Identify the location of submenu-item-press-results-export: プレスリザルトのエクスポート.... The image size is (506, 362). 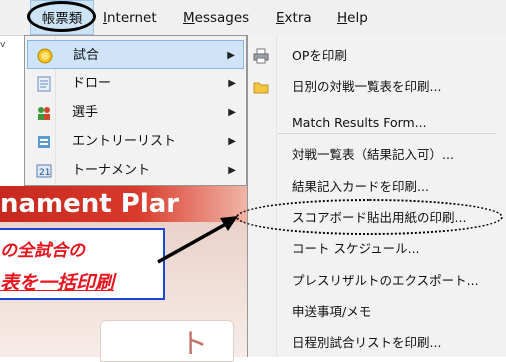
(389, 281).